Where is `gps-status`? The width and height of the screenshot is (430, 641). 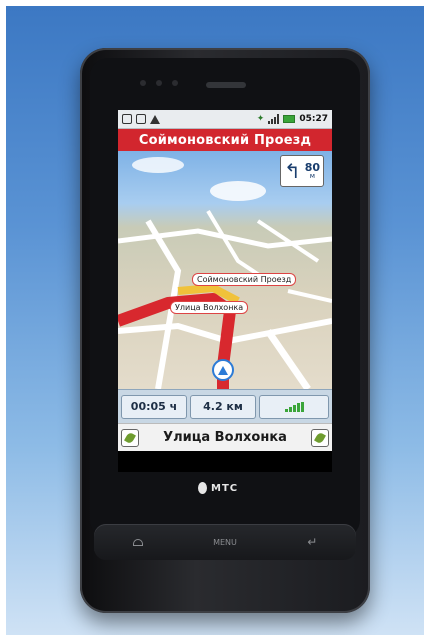
gps-status is located at coordinates (294, 406).